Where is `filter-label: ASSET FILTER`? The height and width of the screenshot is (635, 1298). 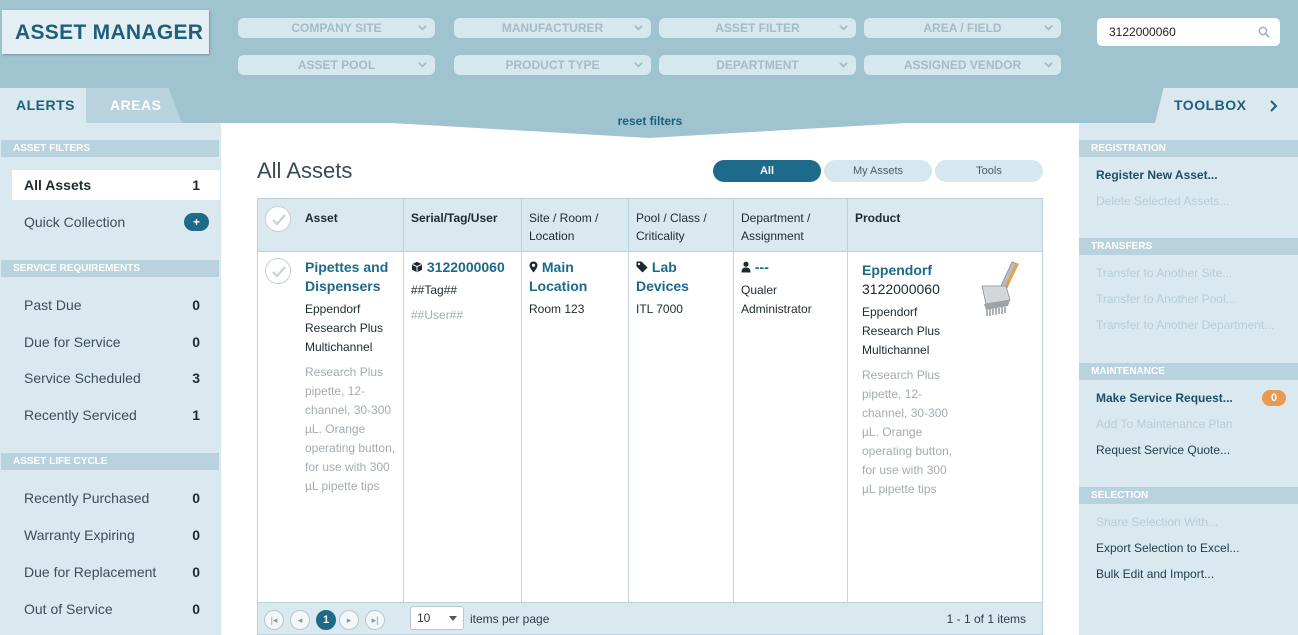
filter-label: ASSET FILTER is located at coordinates (757, 28).